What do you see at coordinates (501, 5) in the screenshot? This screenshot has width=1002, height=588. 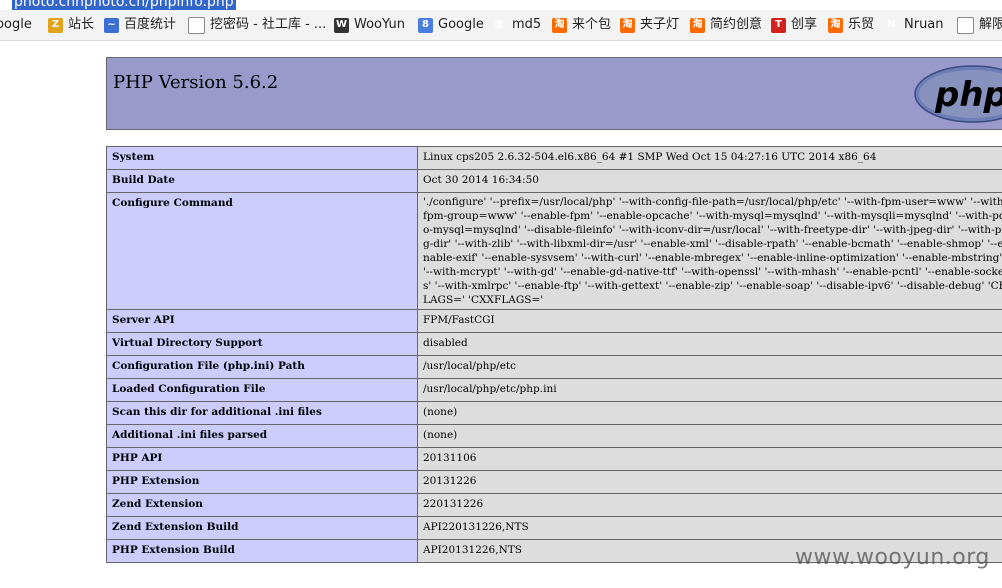 I see `address-bar: photo.chnphoto.cn/phpinfo.php` at bounding box center [501, 5].